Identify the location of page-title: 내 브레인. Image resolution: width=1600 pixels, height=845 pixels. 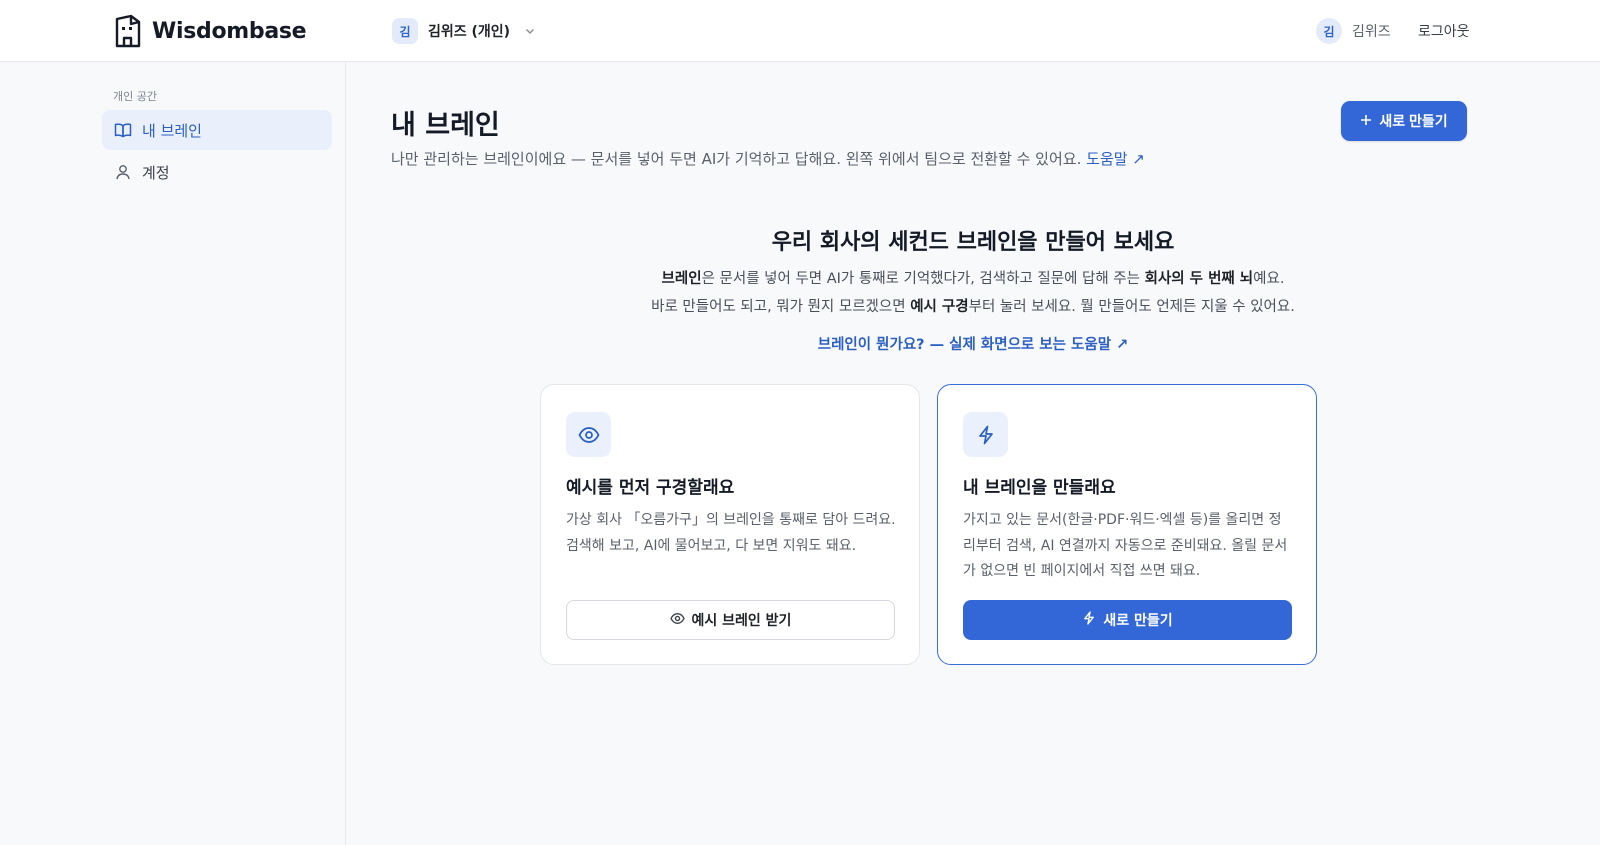
(445, 125).